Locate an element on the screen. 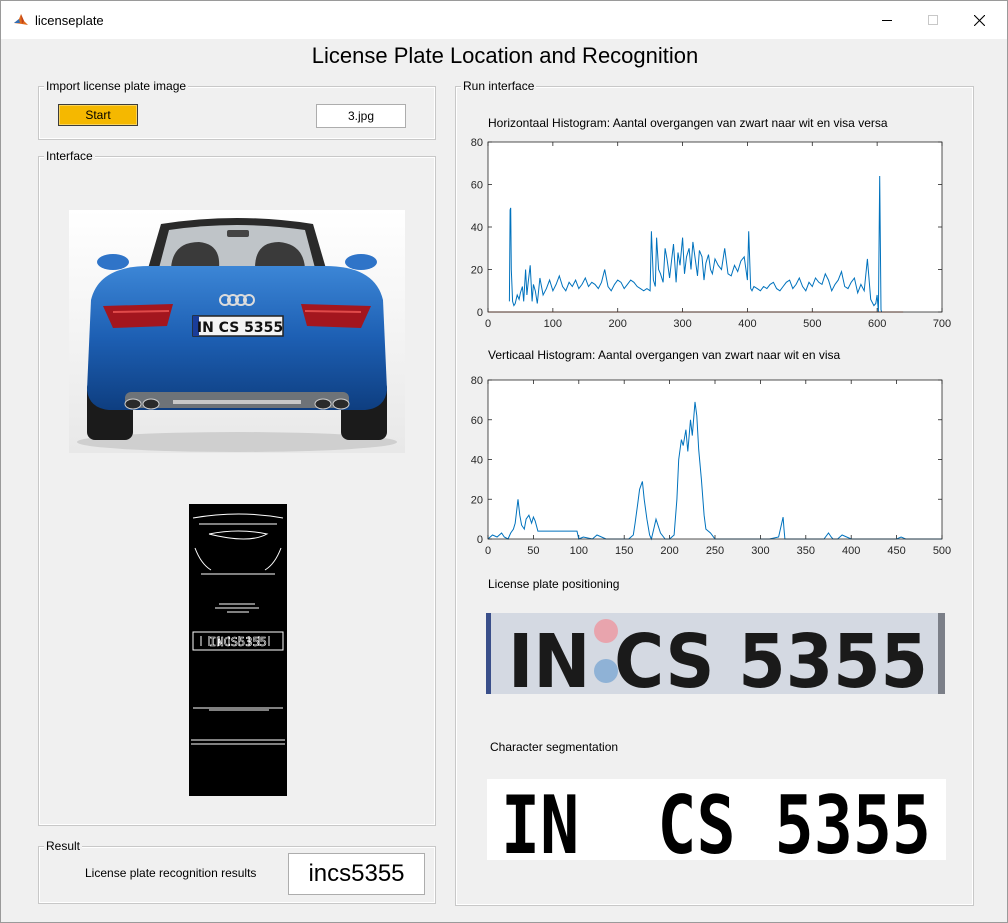  segmentation-title: Character segmentation is located at coordinates (554, 747).